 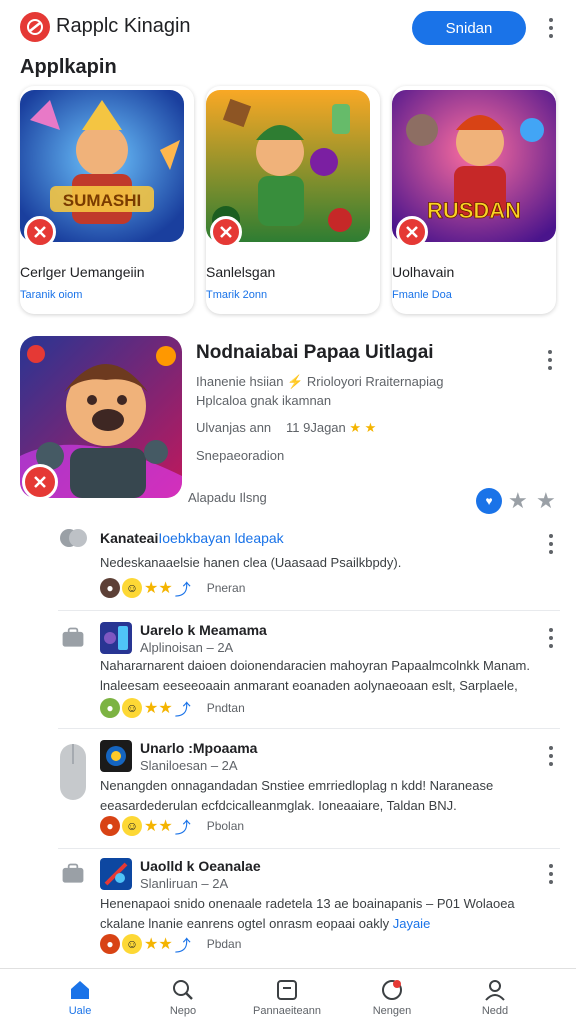 I want to click on reaction-bar: ● ☺ ★★ ⤴ Pbdan, so click(x=171, y=944).